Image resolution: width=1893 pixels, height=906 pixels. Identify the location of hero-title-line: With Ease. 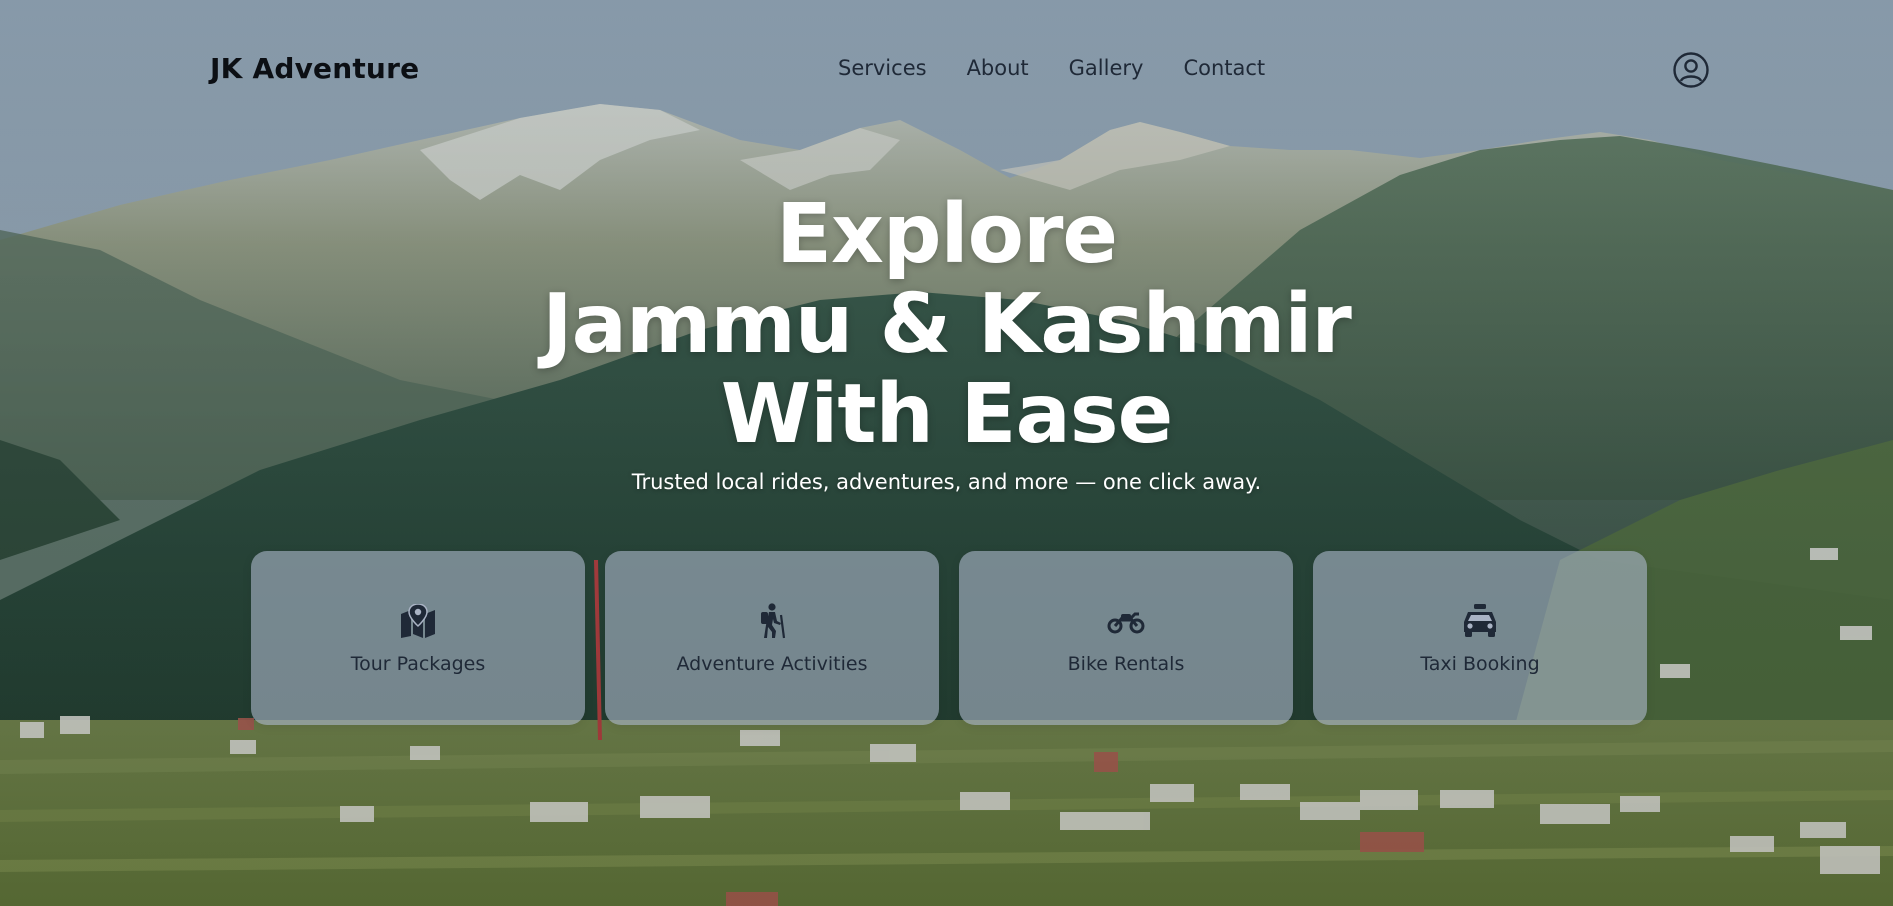
(946, 414).